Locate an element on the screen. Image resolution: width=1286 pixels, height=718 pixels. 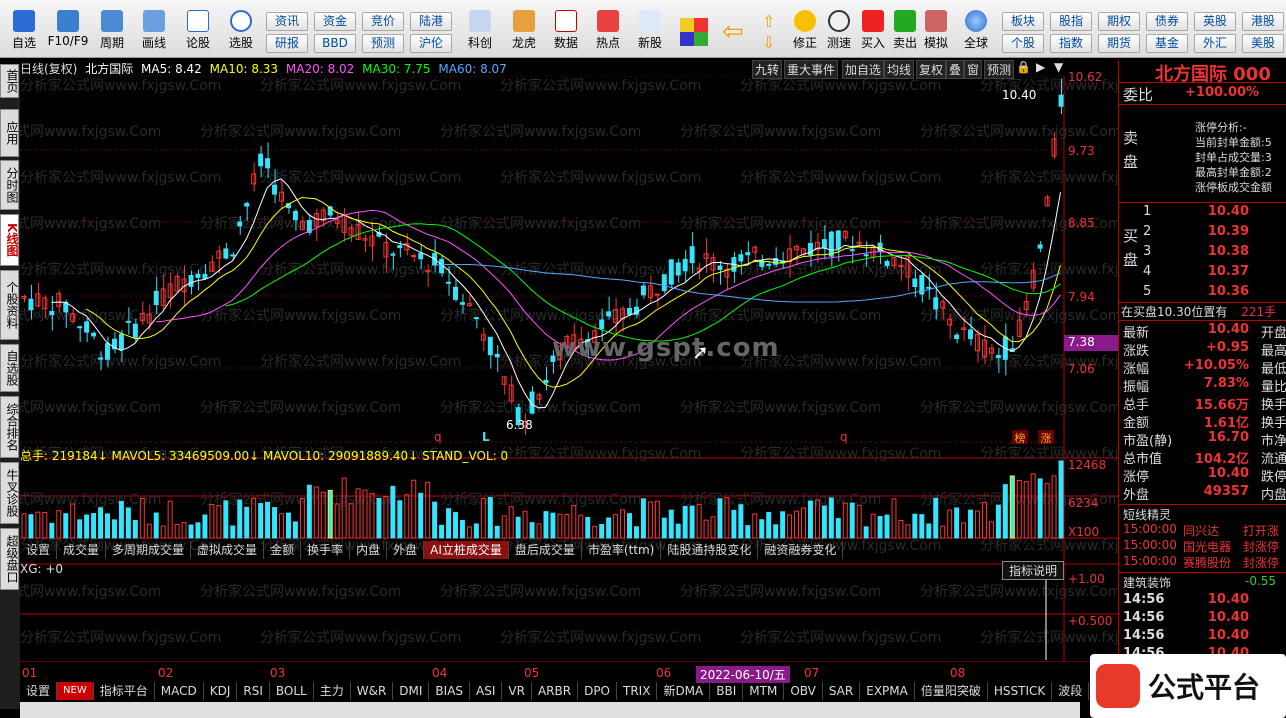
speed-test-button: 测速 is located at coordinates (839, 32).